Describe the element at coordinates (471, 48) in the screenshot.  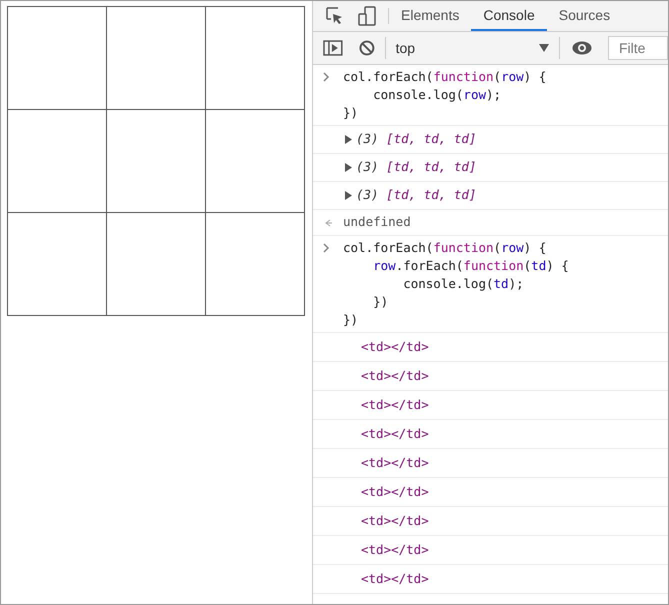
I see `context-select: top` at that location.